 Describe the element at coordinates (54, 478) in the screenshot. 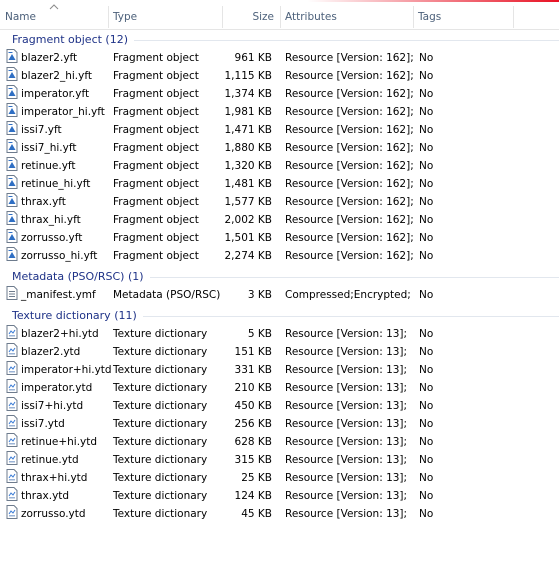

I see `file-name: thrax+hi.ytd` at that location.